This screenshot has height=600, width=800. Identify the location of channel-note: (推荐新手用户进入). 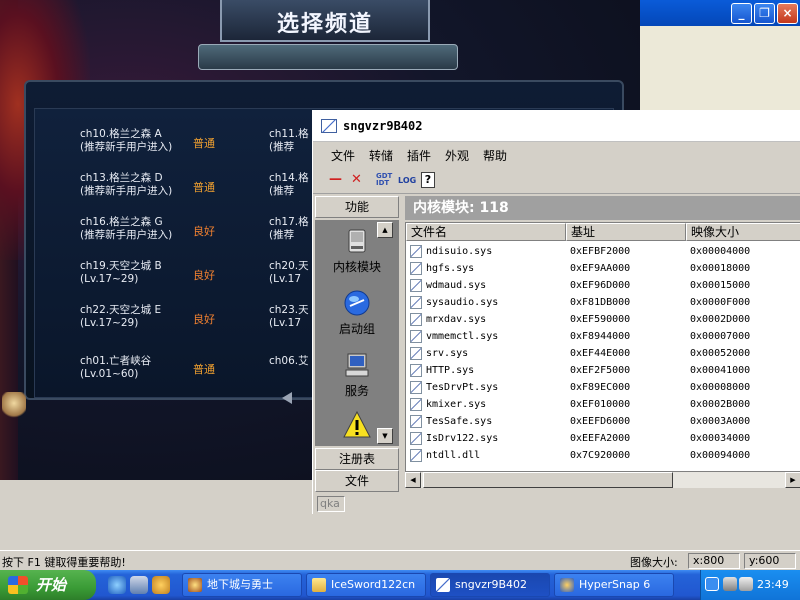
(126, 235).